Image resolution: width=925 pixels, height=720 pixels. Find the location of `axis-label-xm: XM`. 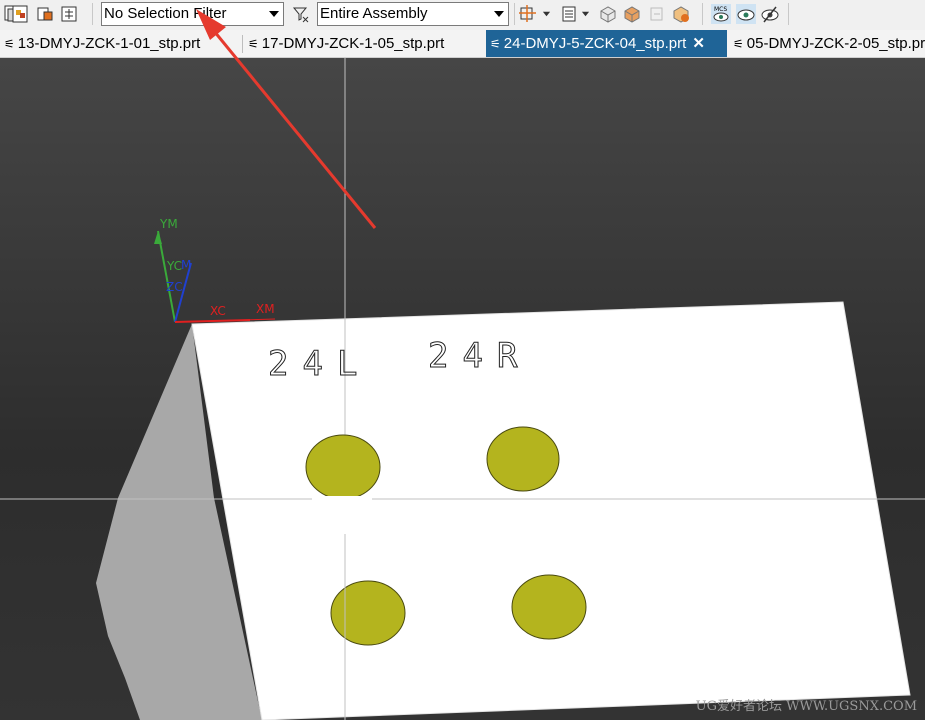

axis-label-xm: XM is located at coordinates (265, 309).